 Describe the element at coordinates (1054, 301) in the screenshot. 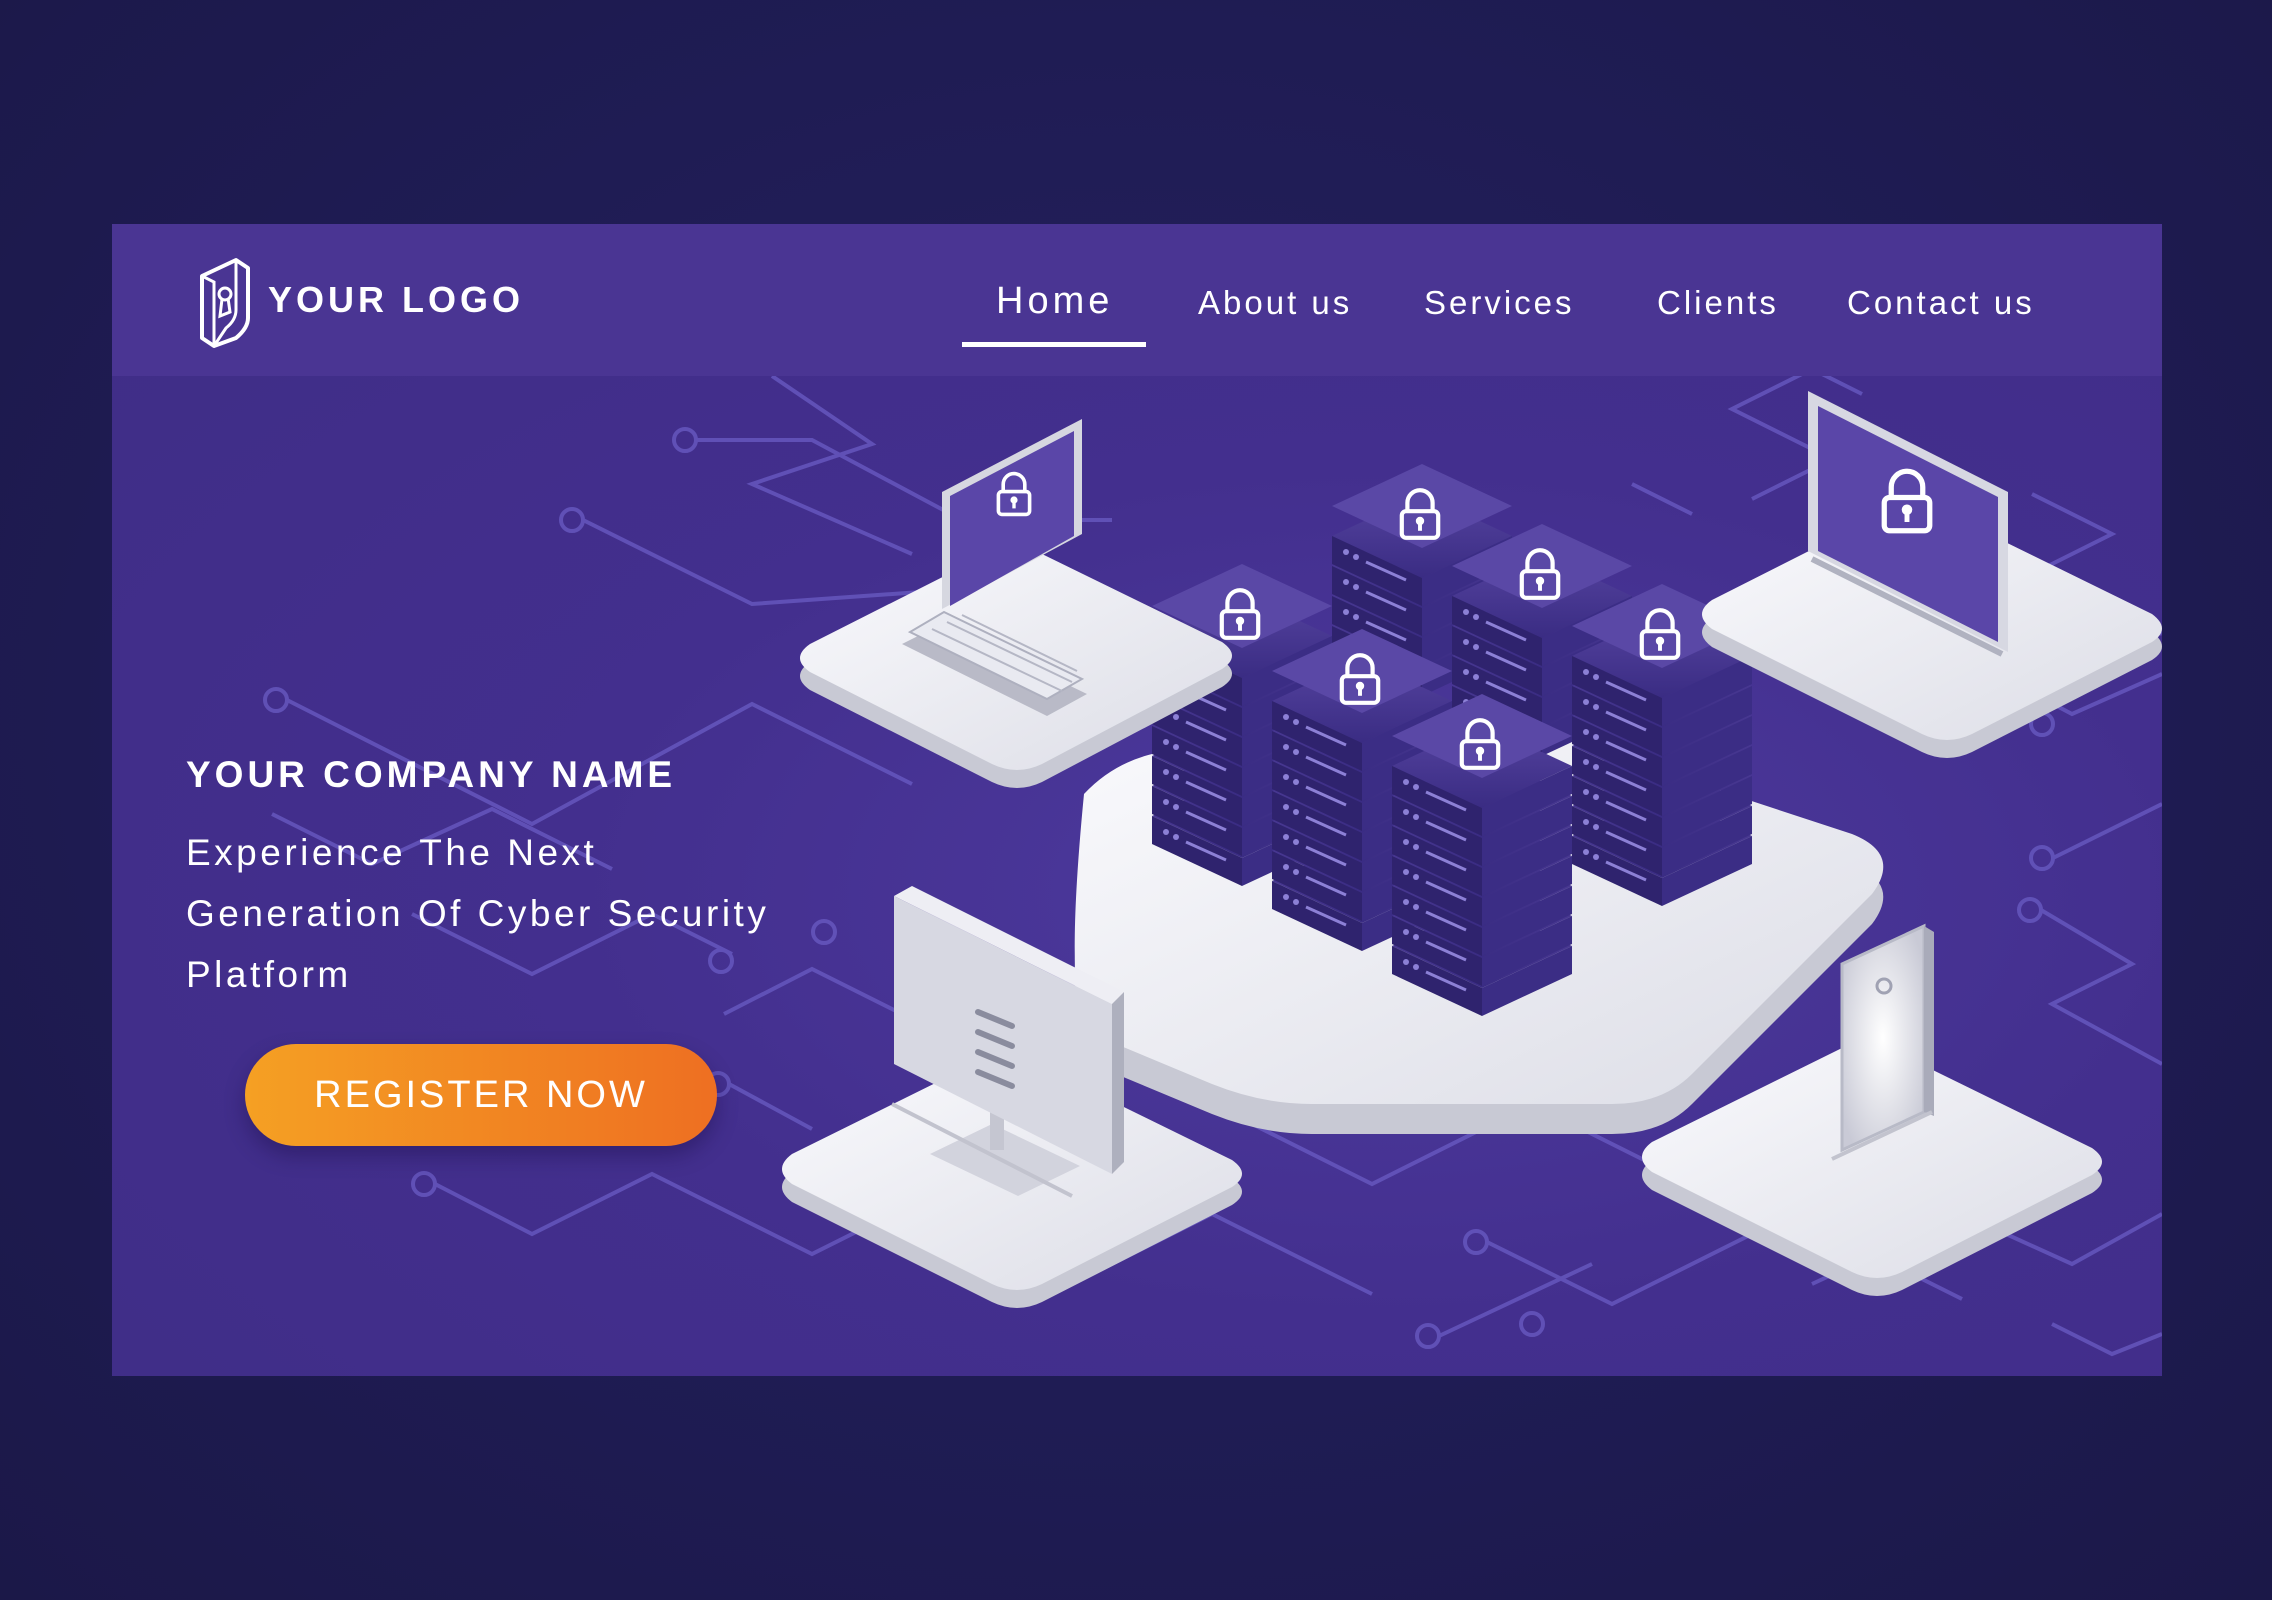

I see `nav-home: Home` at that location.